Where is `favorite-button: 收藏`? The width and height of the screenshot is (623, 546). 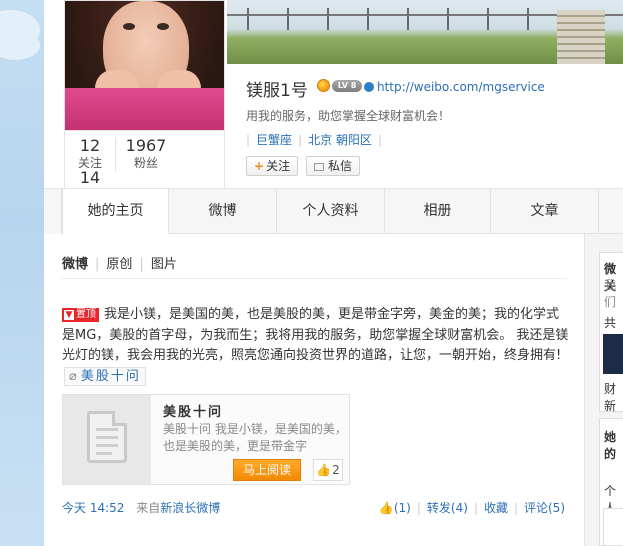
favorite-button: 收藏 is located at coordinates (496, 508).